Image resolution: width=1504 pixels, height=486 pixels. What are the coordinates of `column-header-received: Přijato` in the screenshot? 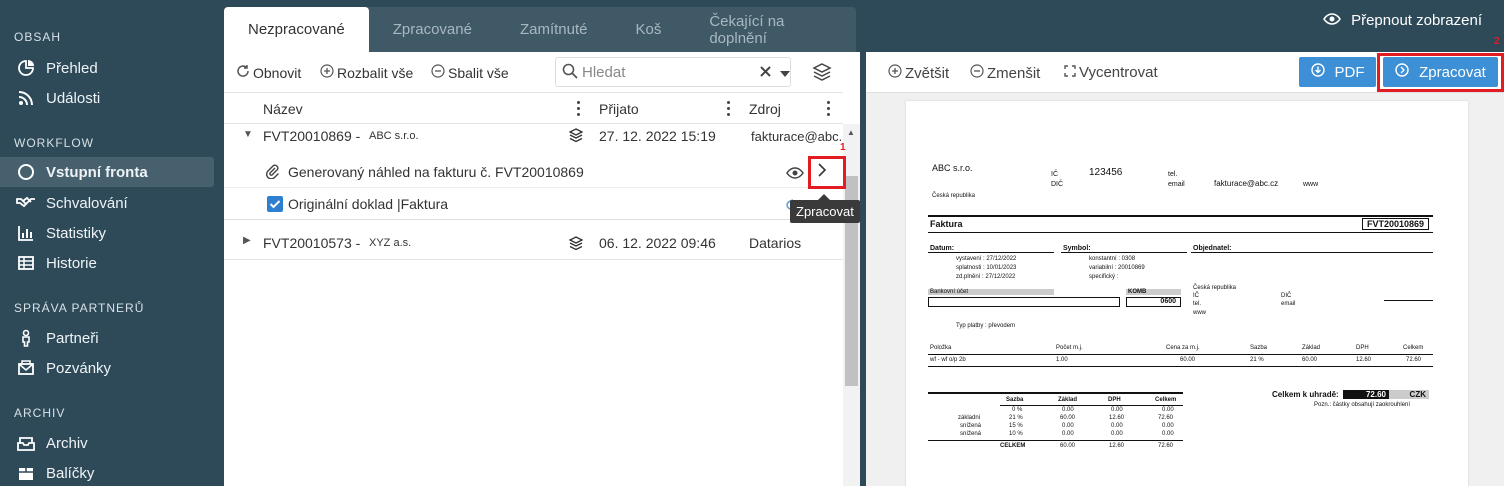 It's located at (619, 109).